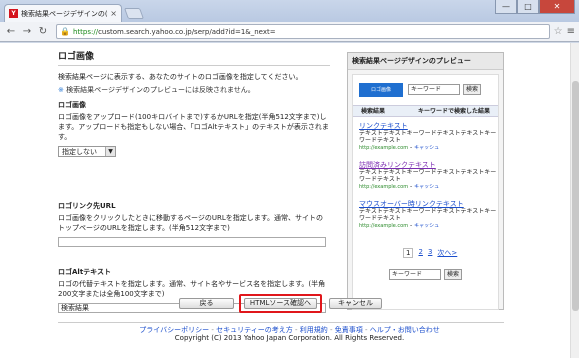 The height and width of the screenshot is (358, 579). I want to click on new-tab-button, so click(134, 13).